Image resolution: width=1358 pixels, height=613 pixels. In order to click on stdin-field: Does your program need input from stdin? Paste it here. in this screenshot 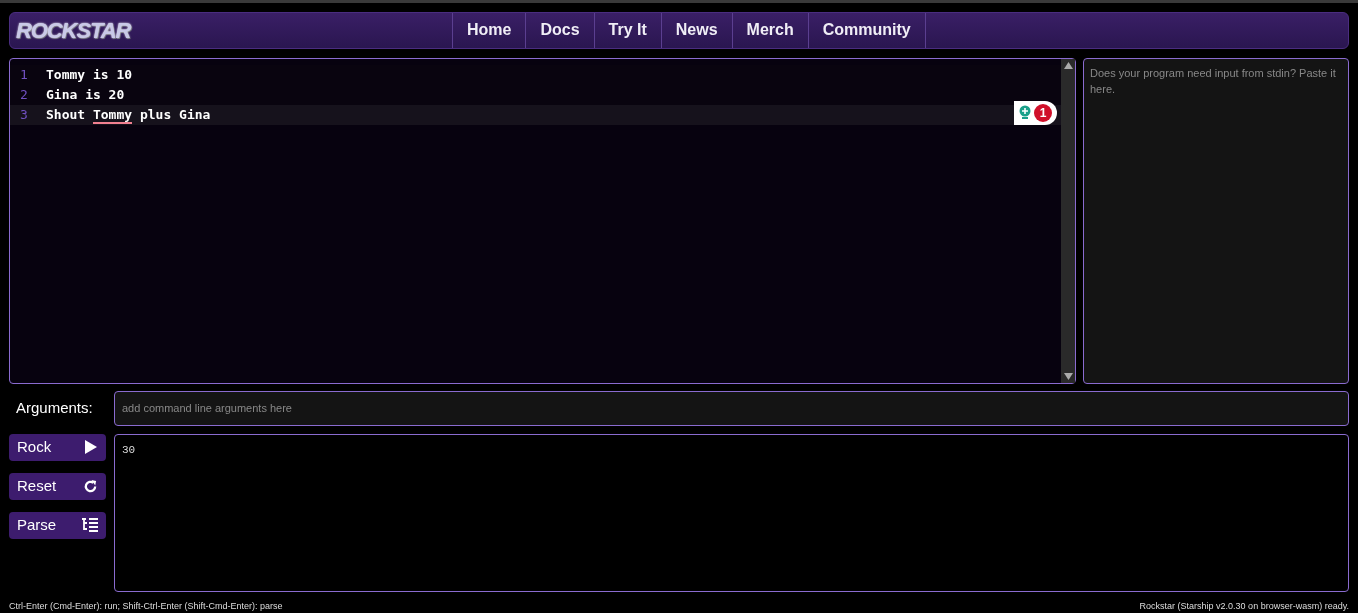, I will do `click(1216, 220)`.